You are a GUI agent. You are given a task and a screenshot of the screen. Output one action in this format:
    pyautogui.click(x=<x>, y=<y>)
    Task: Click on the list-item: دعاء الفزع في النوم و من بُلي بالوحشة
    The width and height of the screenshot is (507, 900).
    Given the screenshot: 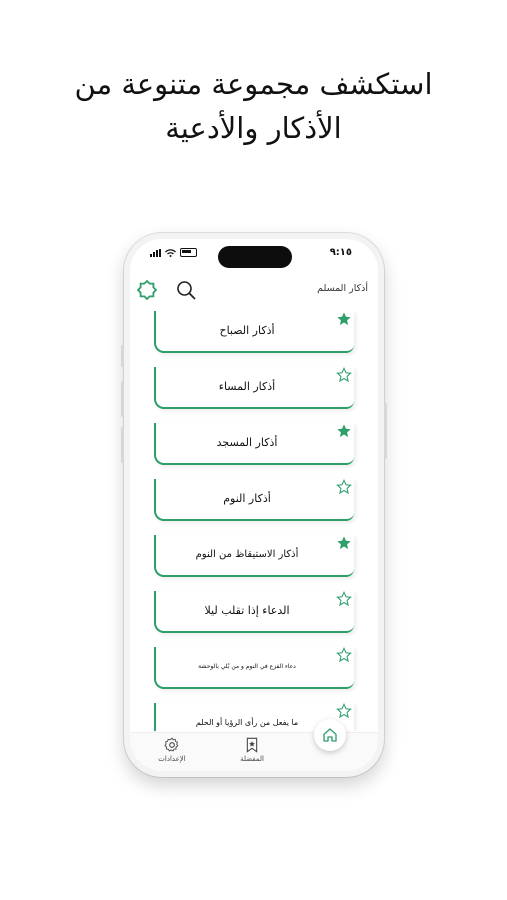 What is the action you would take?
    pyautogui.click(x=254, y=668)
    